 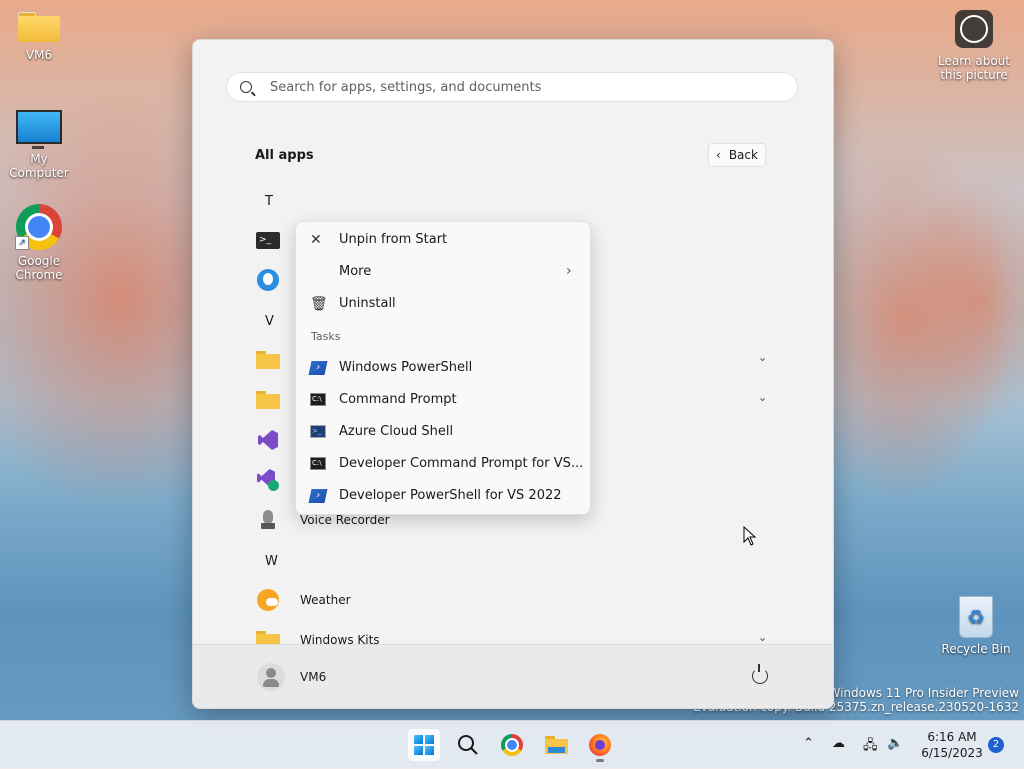 I want to click on task-developer-powershell: › Developer PowerShell for VS 2022, so click(x=443, y=496).